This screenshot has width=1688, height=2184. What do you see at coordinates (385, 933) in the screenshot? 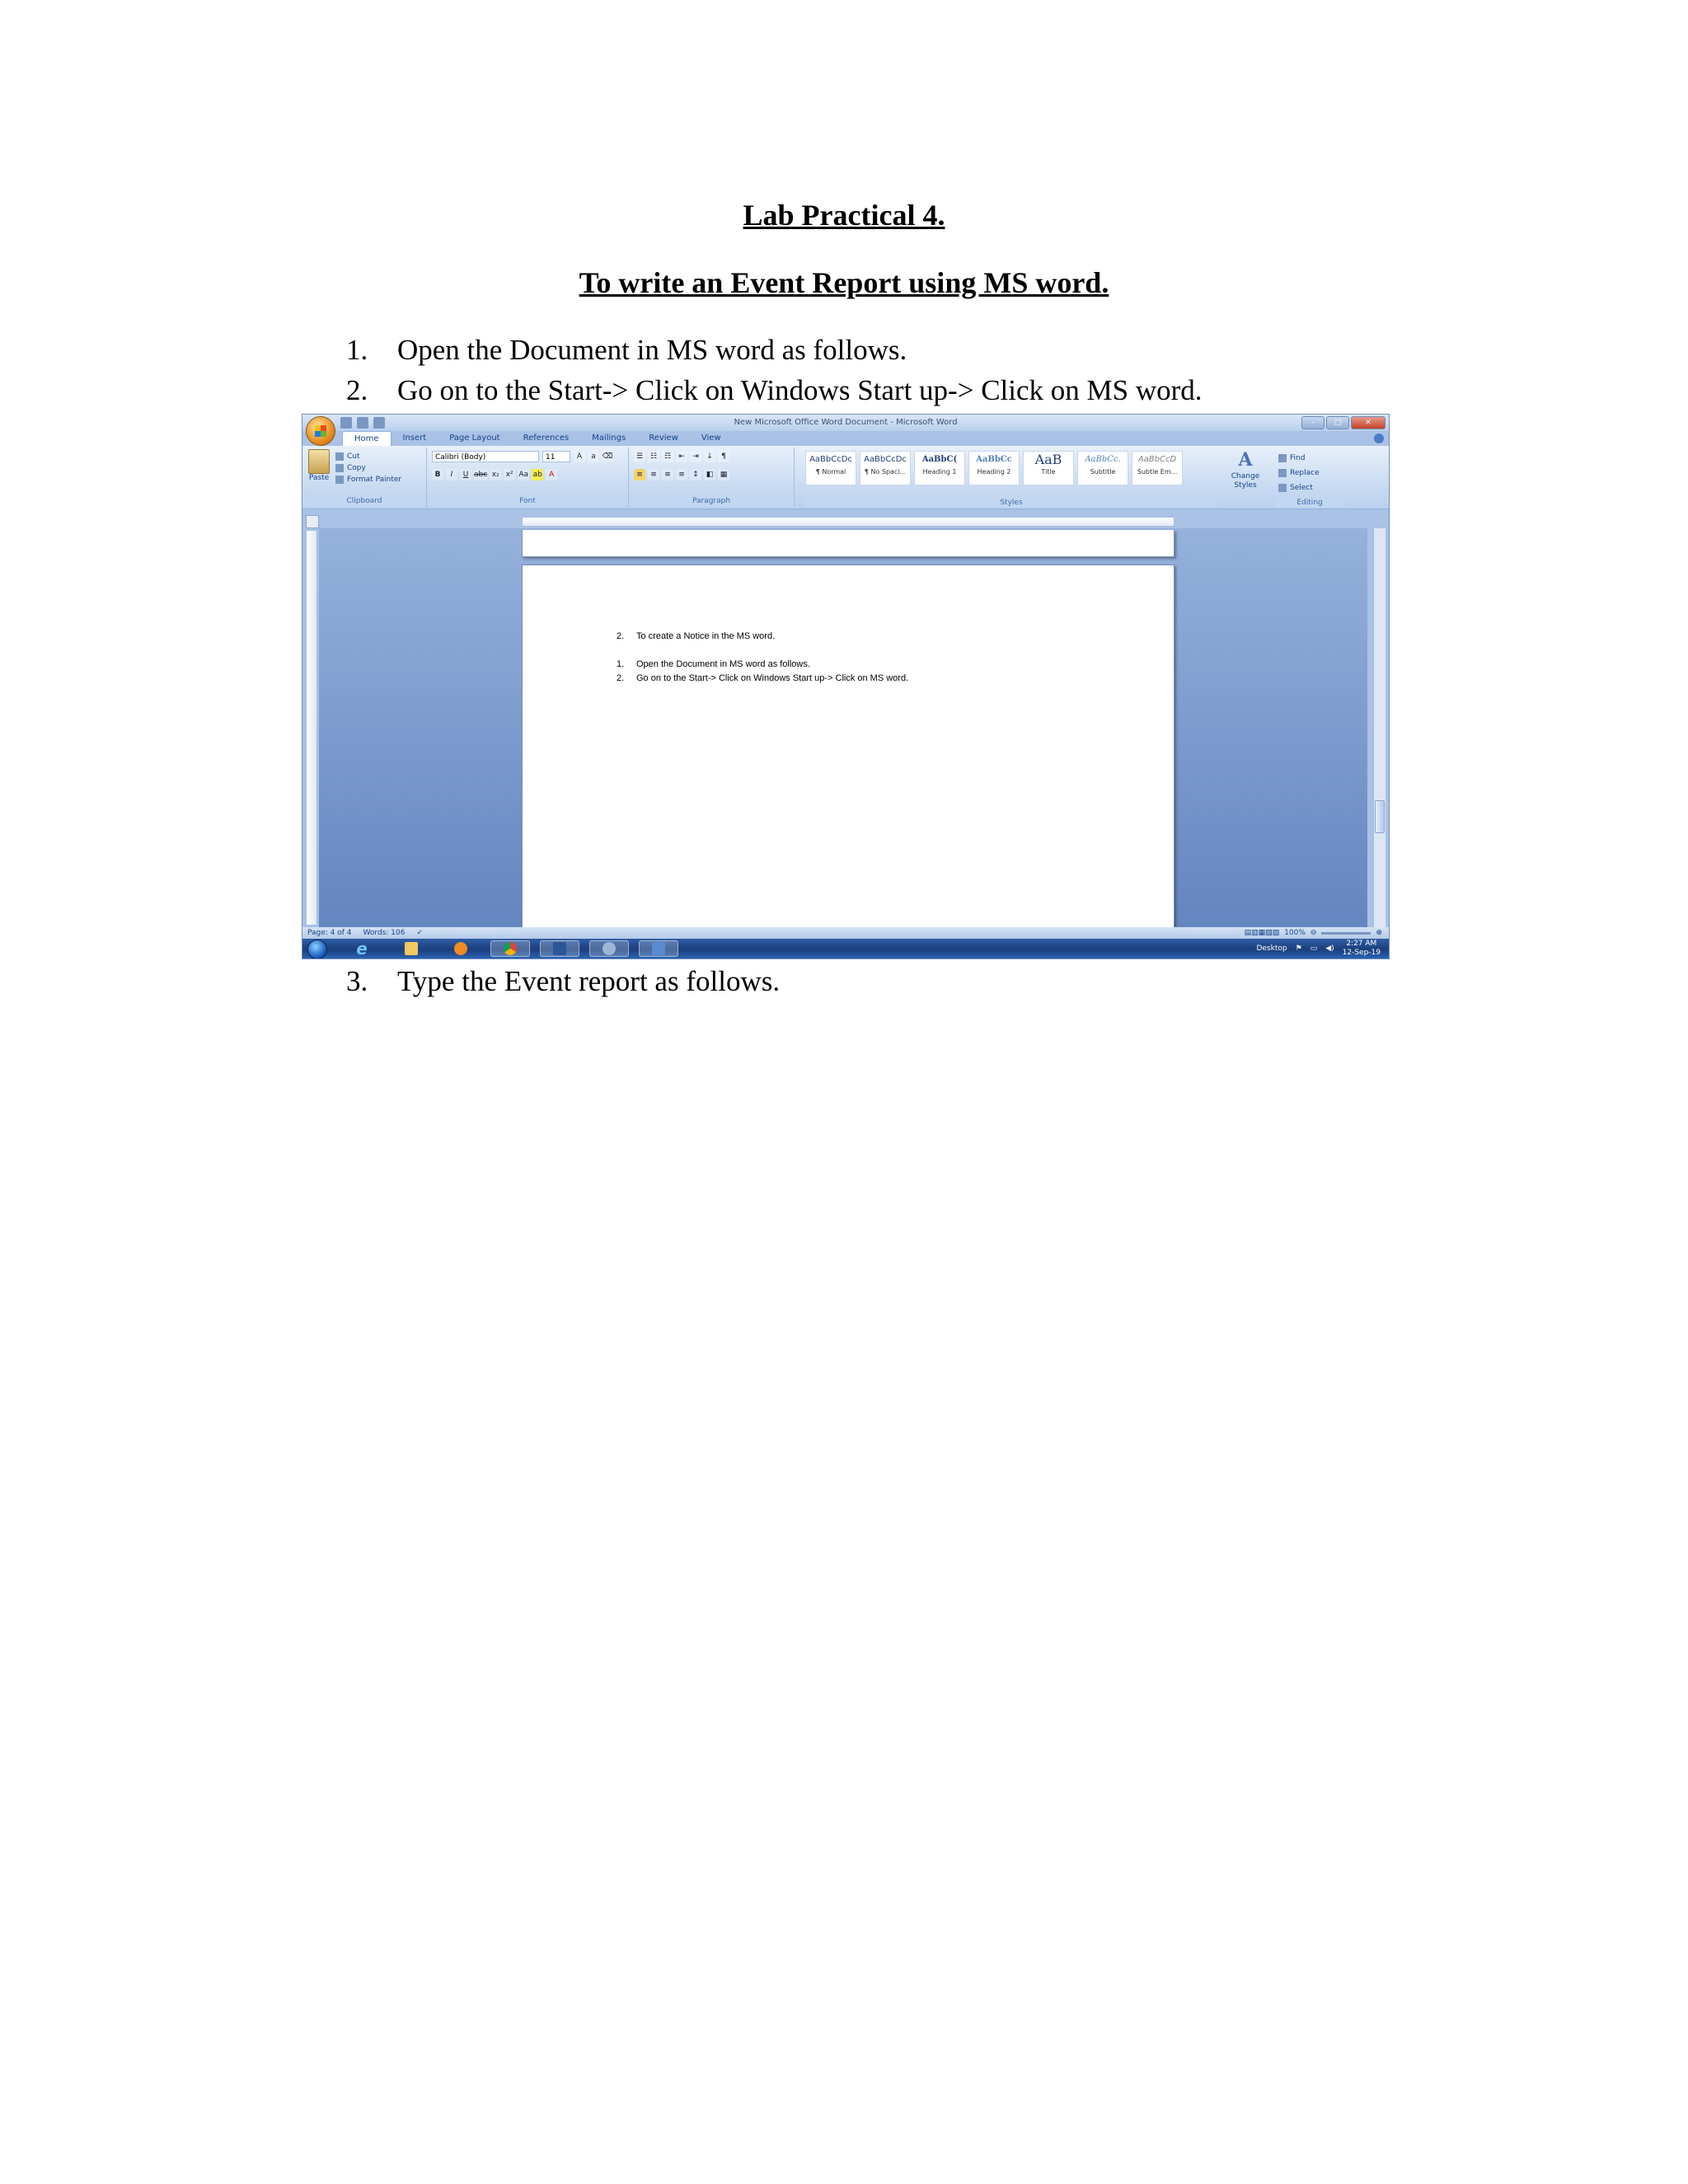
I see `word-count: Words: 106` at bounding box center [385, 933].